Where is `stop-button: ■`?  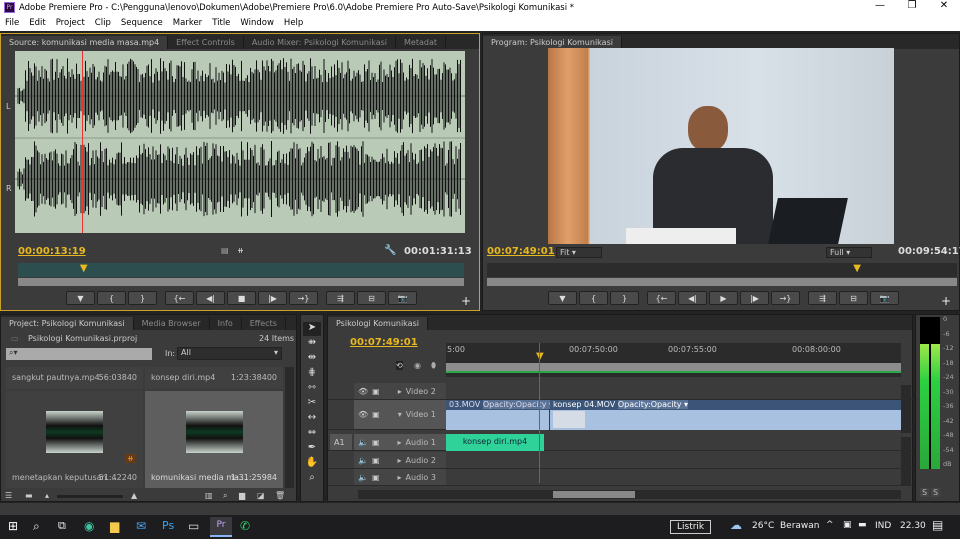 stop-button: ■ is located at coordinates (241, 298).